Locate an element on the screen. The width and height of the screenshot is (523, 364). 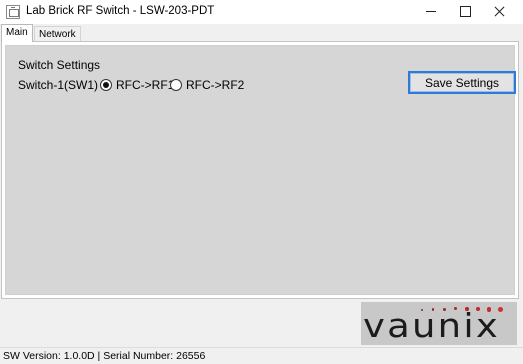
vaunix-logo: vaunix is located at coordinates (439, 323).